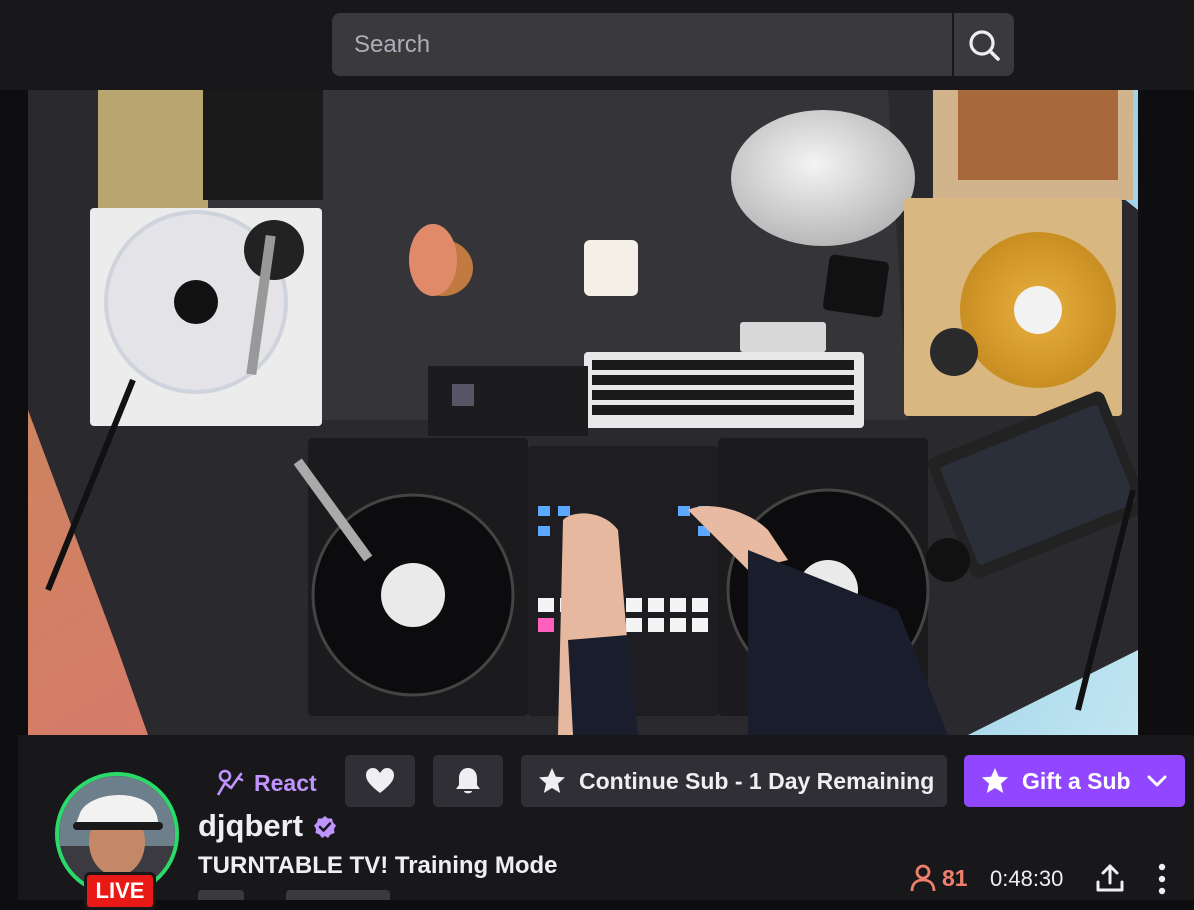 This screenshot has width=1194, height=910. I want to click on bell-icon, so click(468, 781).